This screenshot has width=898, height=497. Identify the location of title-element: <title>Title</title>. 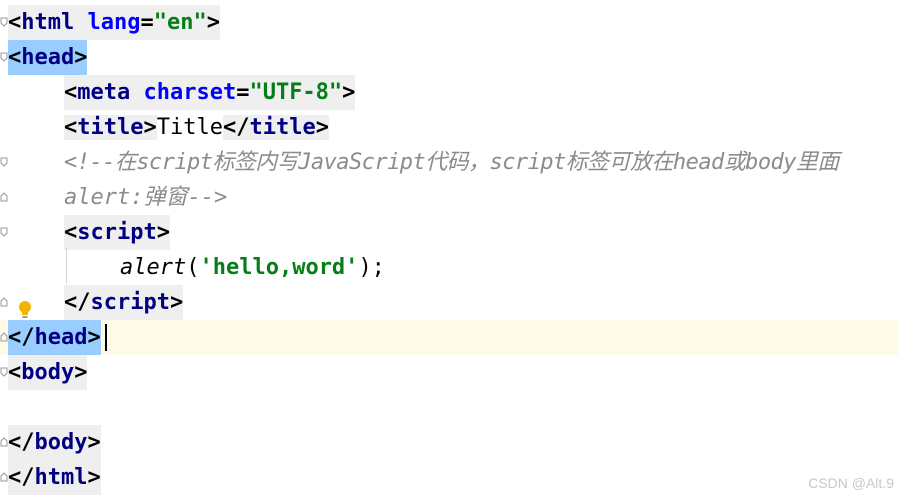
(196, 127).